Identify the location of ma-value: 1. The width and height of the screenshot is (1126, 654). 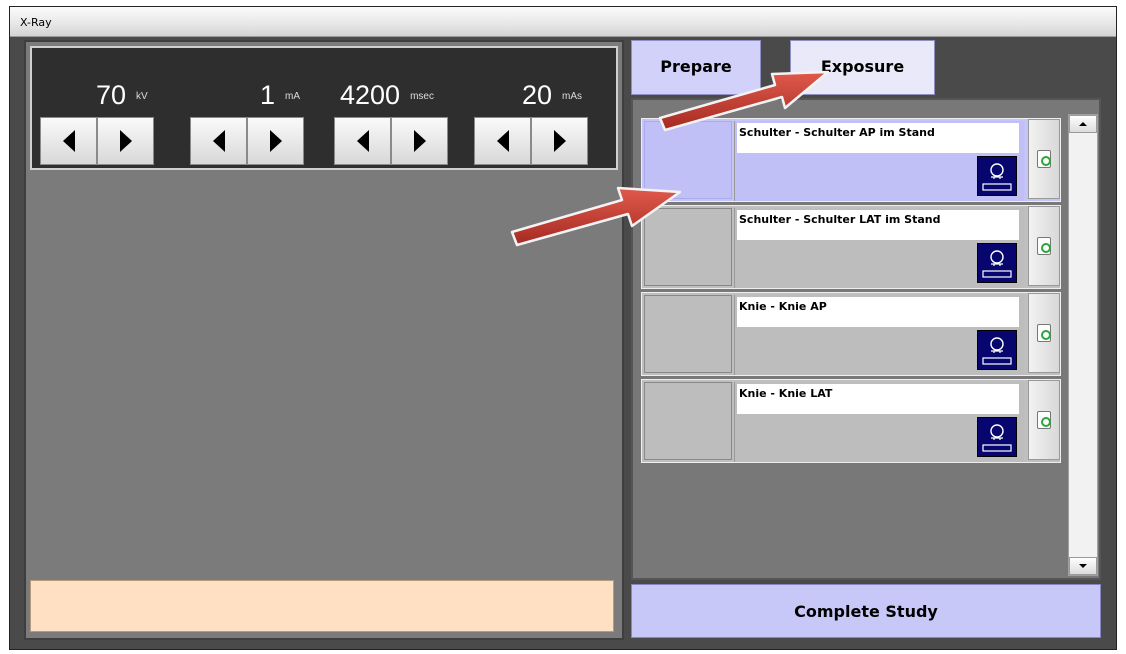
(268, 95).